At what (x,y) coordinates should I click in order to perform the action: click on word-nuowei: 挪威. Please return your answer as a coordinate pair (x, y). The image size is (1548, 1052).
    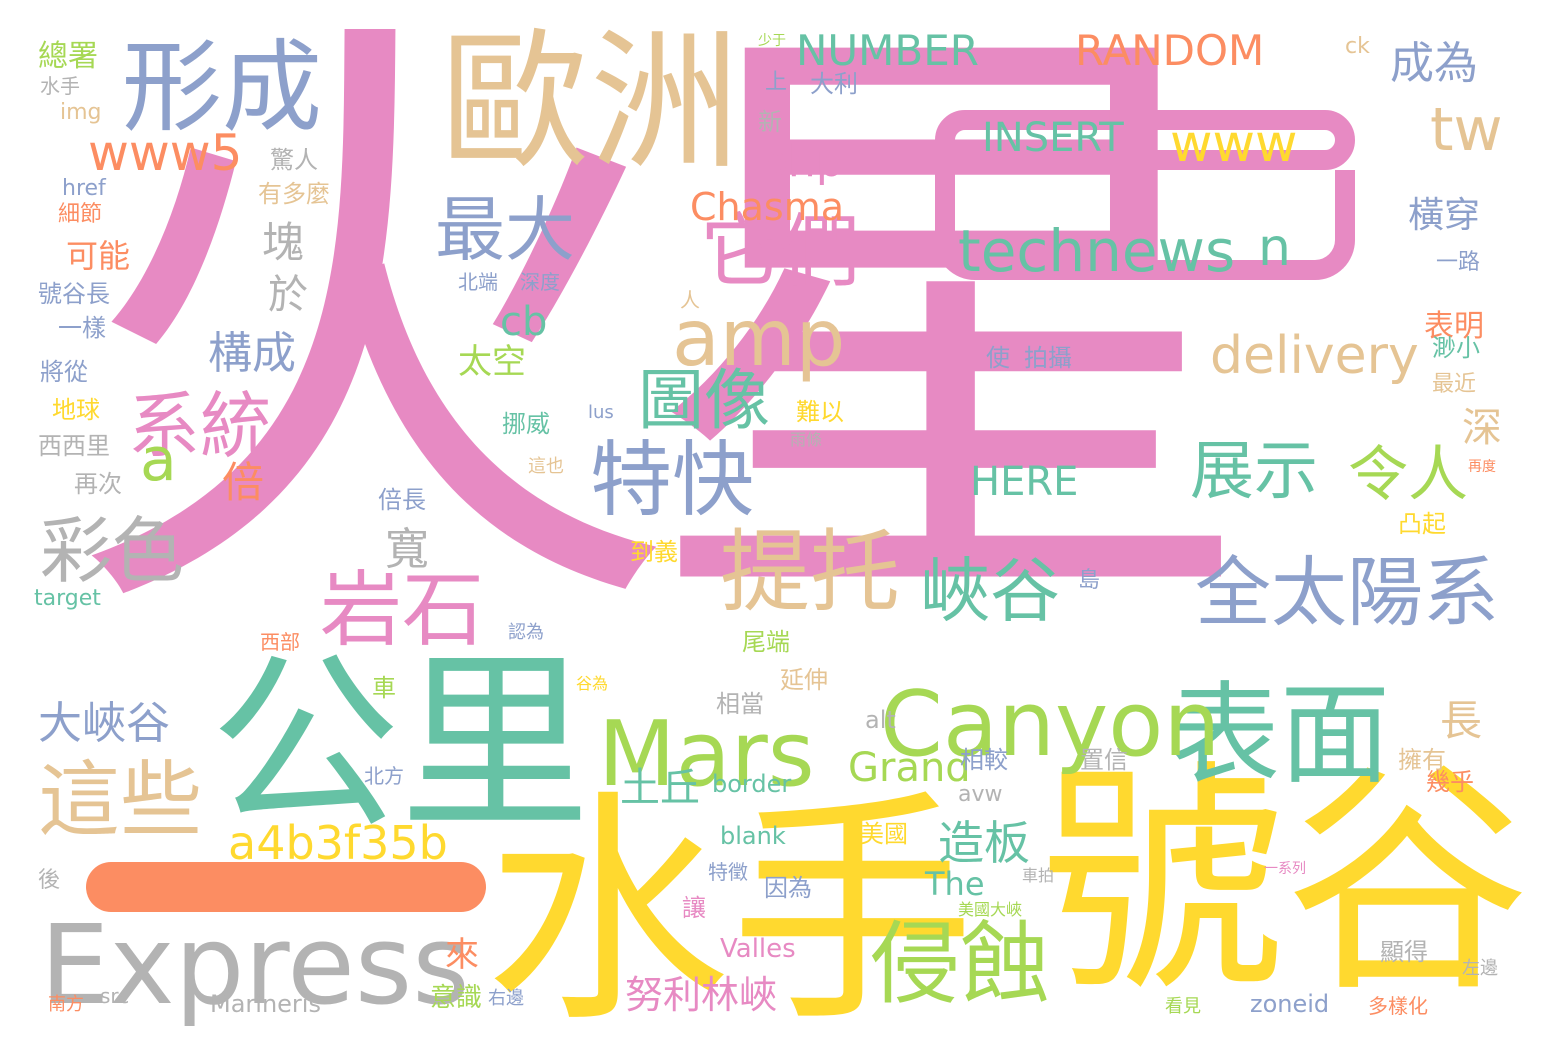
    Looking at the image, I should click on (526, 424).